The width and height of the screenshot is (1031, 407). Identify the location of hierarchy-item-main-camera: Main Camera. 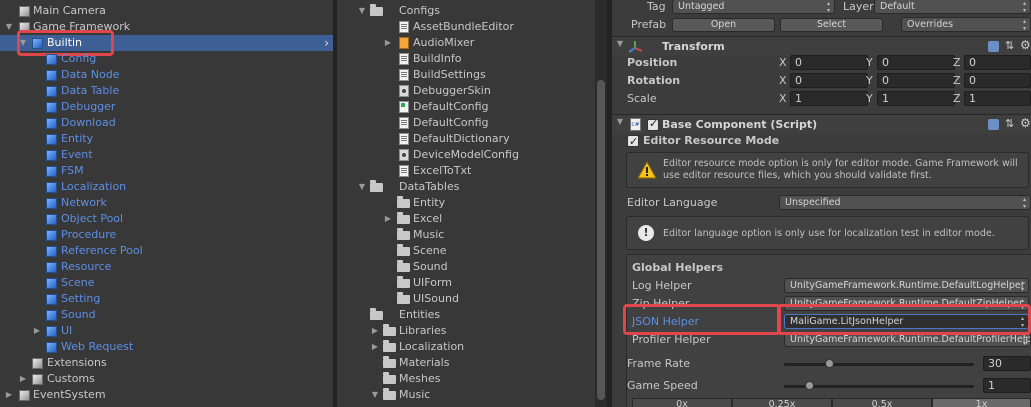
(166, 11).